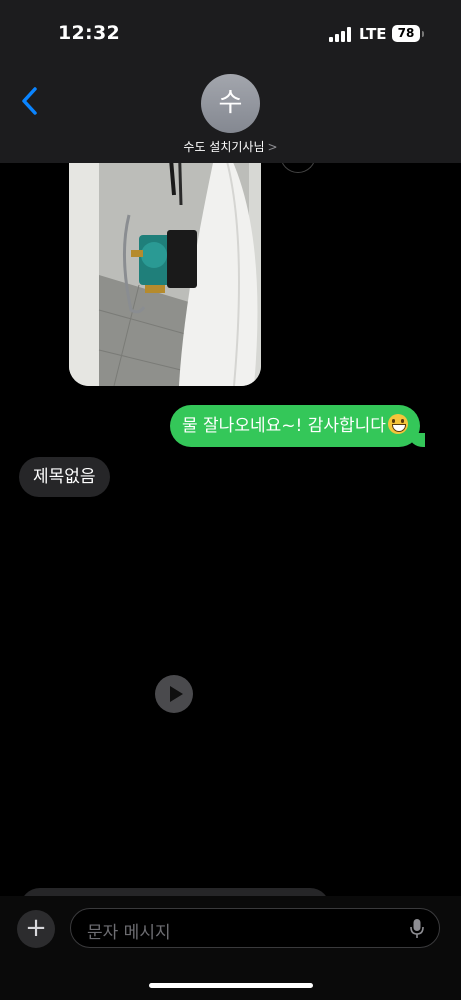 Image resolution: width=461 pixels, height=1000 pixels. I want to click on outgoing-message-bubble: 물 잘나오네요~! 감사합니다, so click(297, 426).